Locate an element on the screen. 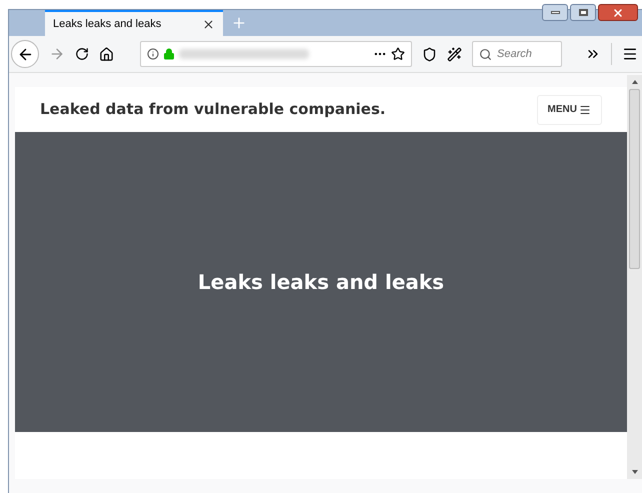 The width and height of the screenshot is (642, 493). forward-icon is located at coordinates (57, 54).